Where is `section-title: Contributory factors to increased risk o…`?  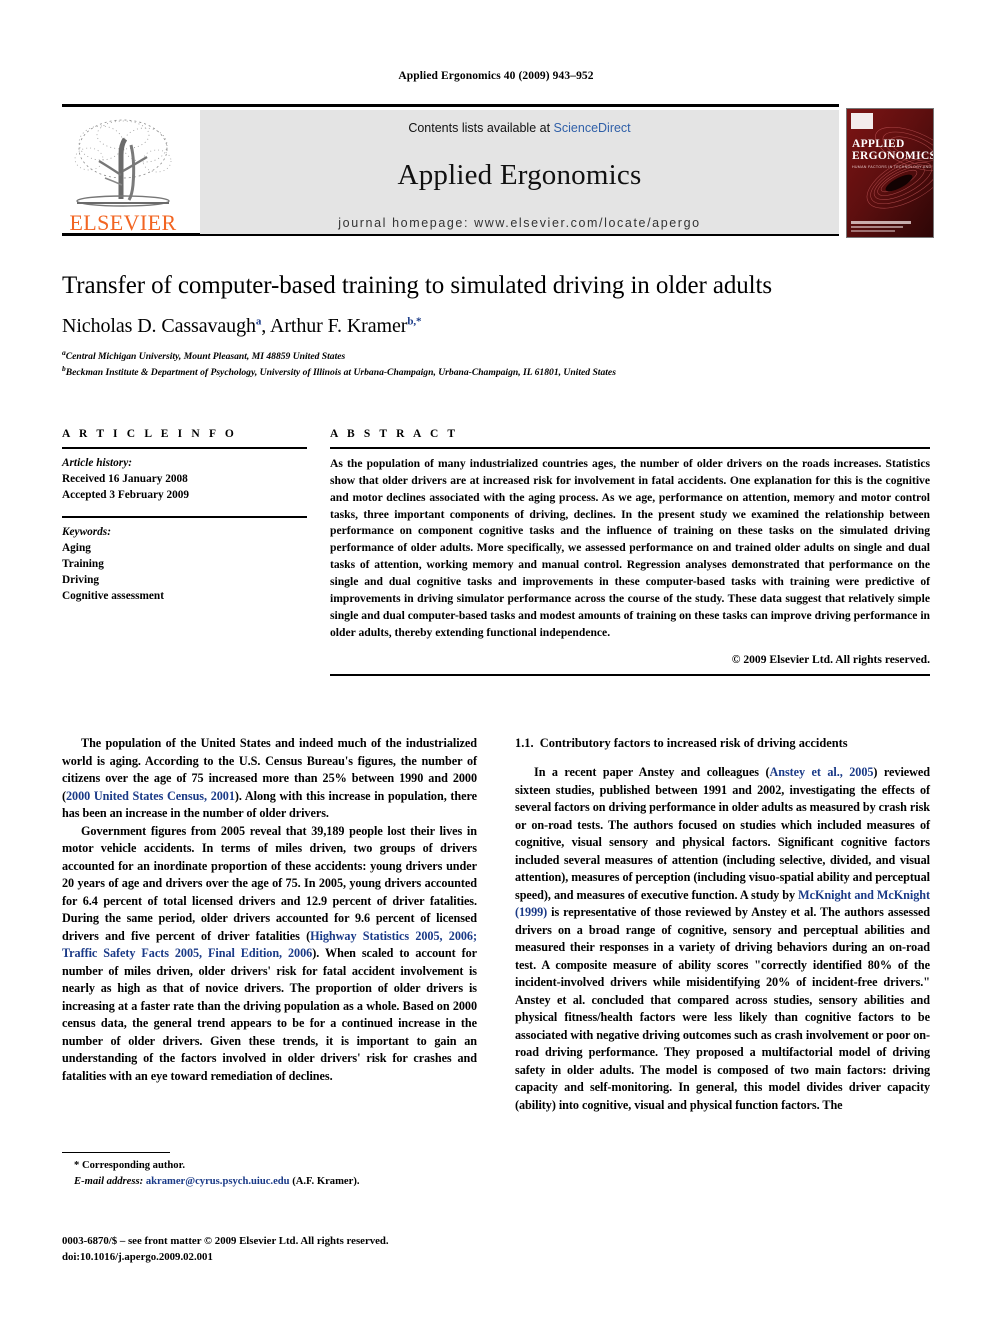
section-title: Contributory factors to increased risk o… is located at coordinates (693, 743).